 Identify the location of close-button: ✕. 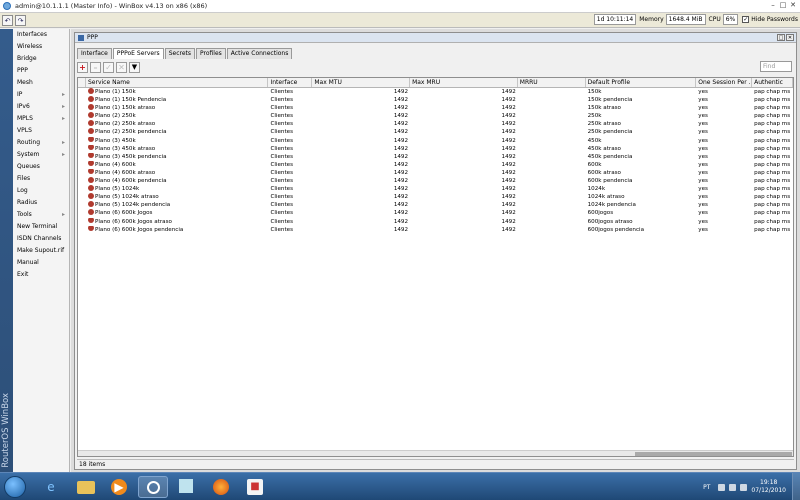
(793, 5).